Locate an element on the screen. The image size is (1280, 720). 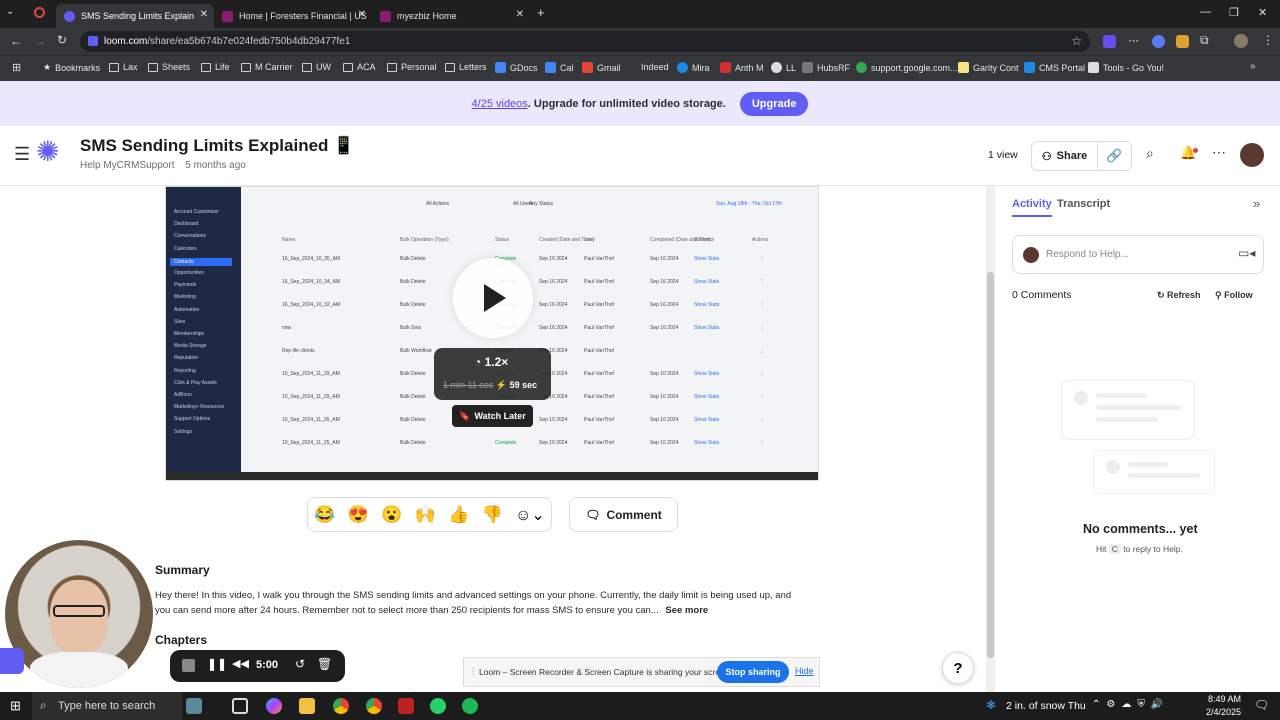
speed-badge: ◔ 1.2× 1 min 11 sec ⚡ 59 sec is located at coordinates (492, 374).